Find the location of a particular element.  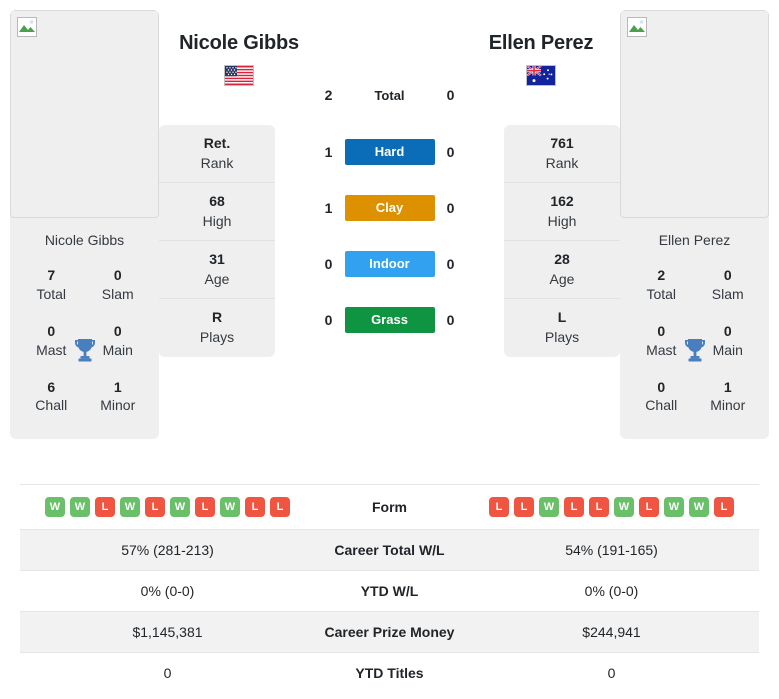

table-row-prize-money: $1,145,381 Career Prize Money $244,941 is located at coordinates (389, 632).